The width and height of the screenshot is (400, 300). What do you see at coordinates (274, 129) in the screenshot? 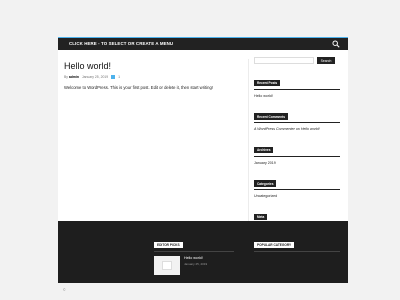
I see `commenter-link: A WordPress Commenter` at bounding box center [274, 129].